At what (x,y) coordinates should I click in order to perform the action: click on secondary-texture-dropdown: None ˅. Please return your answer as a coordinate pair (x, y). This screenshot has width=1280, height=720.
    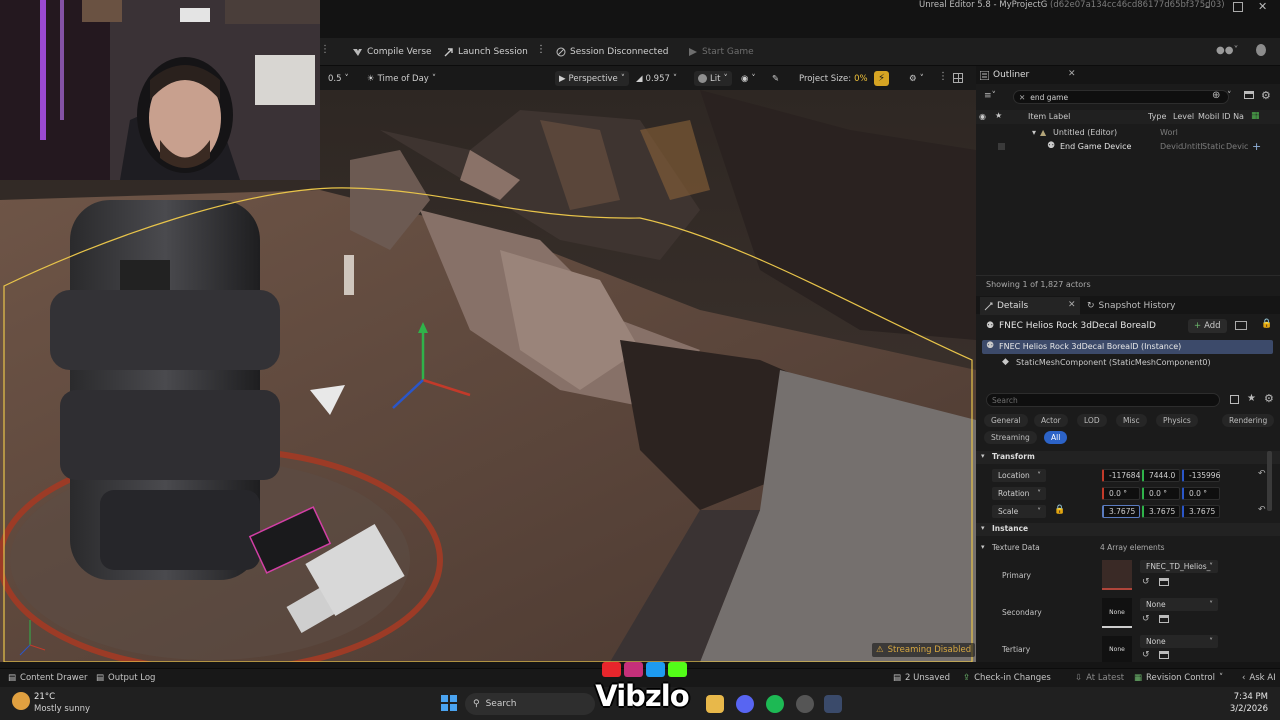
    Looking at the image, I should click on (1179, 604).